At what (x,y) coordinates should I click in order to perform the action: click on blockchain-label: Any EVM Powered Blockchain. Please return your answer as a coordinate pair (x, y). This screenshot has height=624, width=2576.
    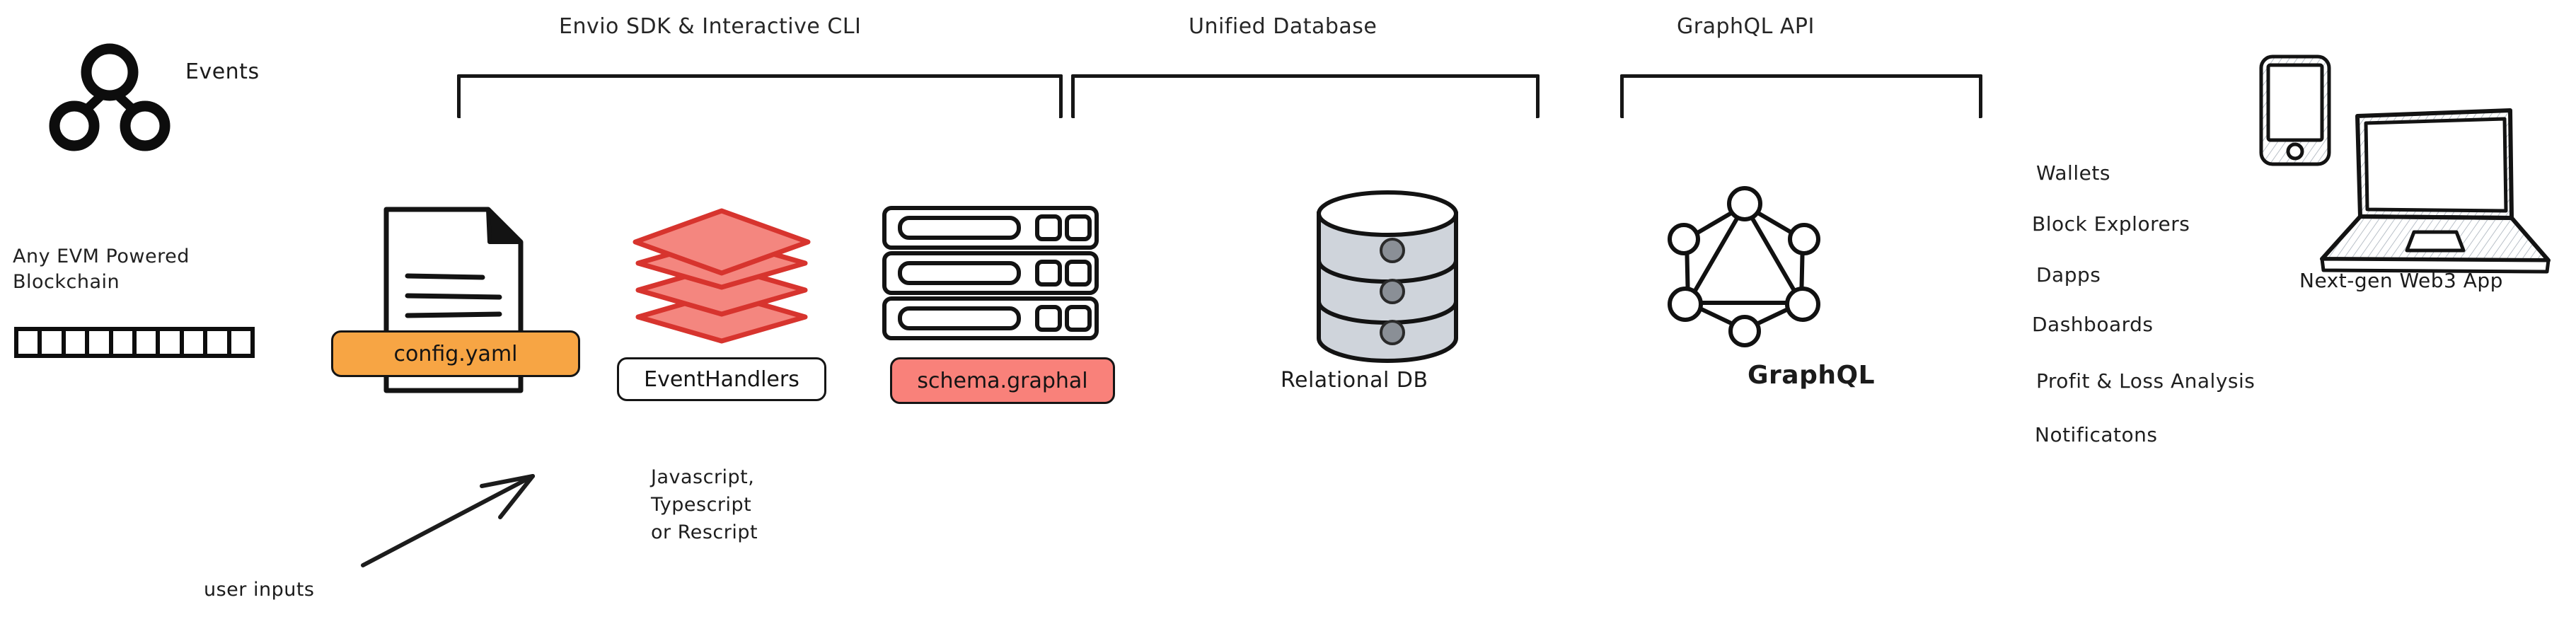
    Looking at the image, I should click on (102, 269).